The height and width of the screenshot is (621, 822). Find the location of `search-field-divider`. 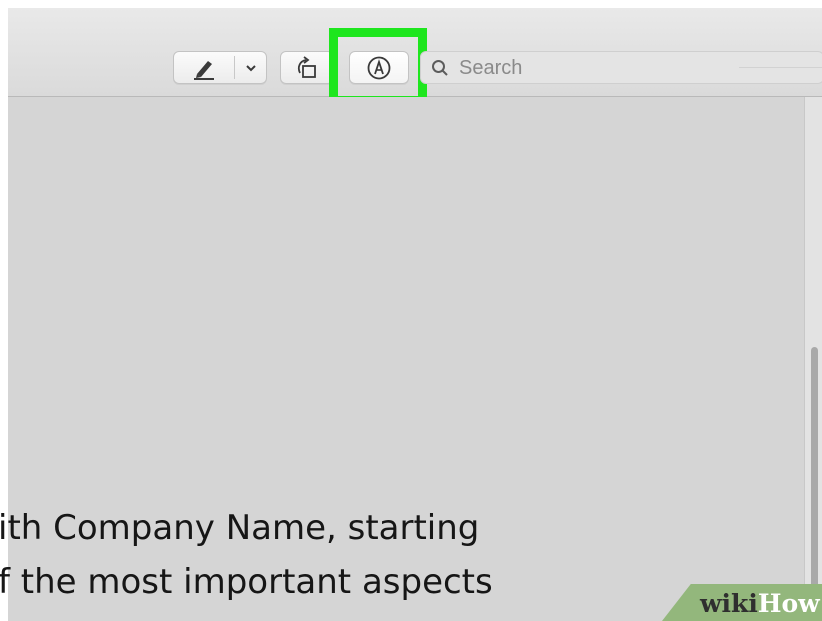

search-field-divider is located at coordinates (780, 67).